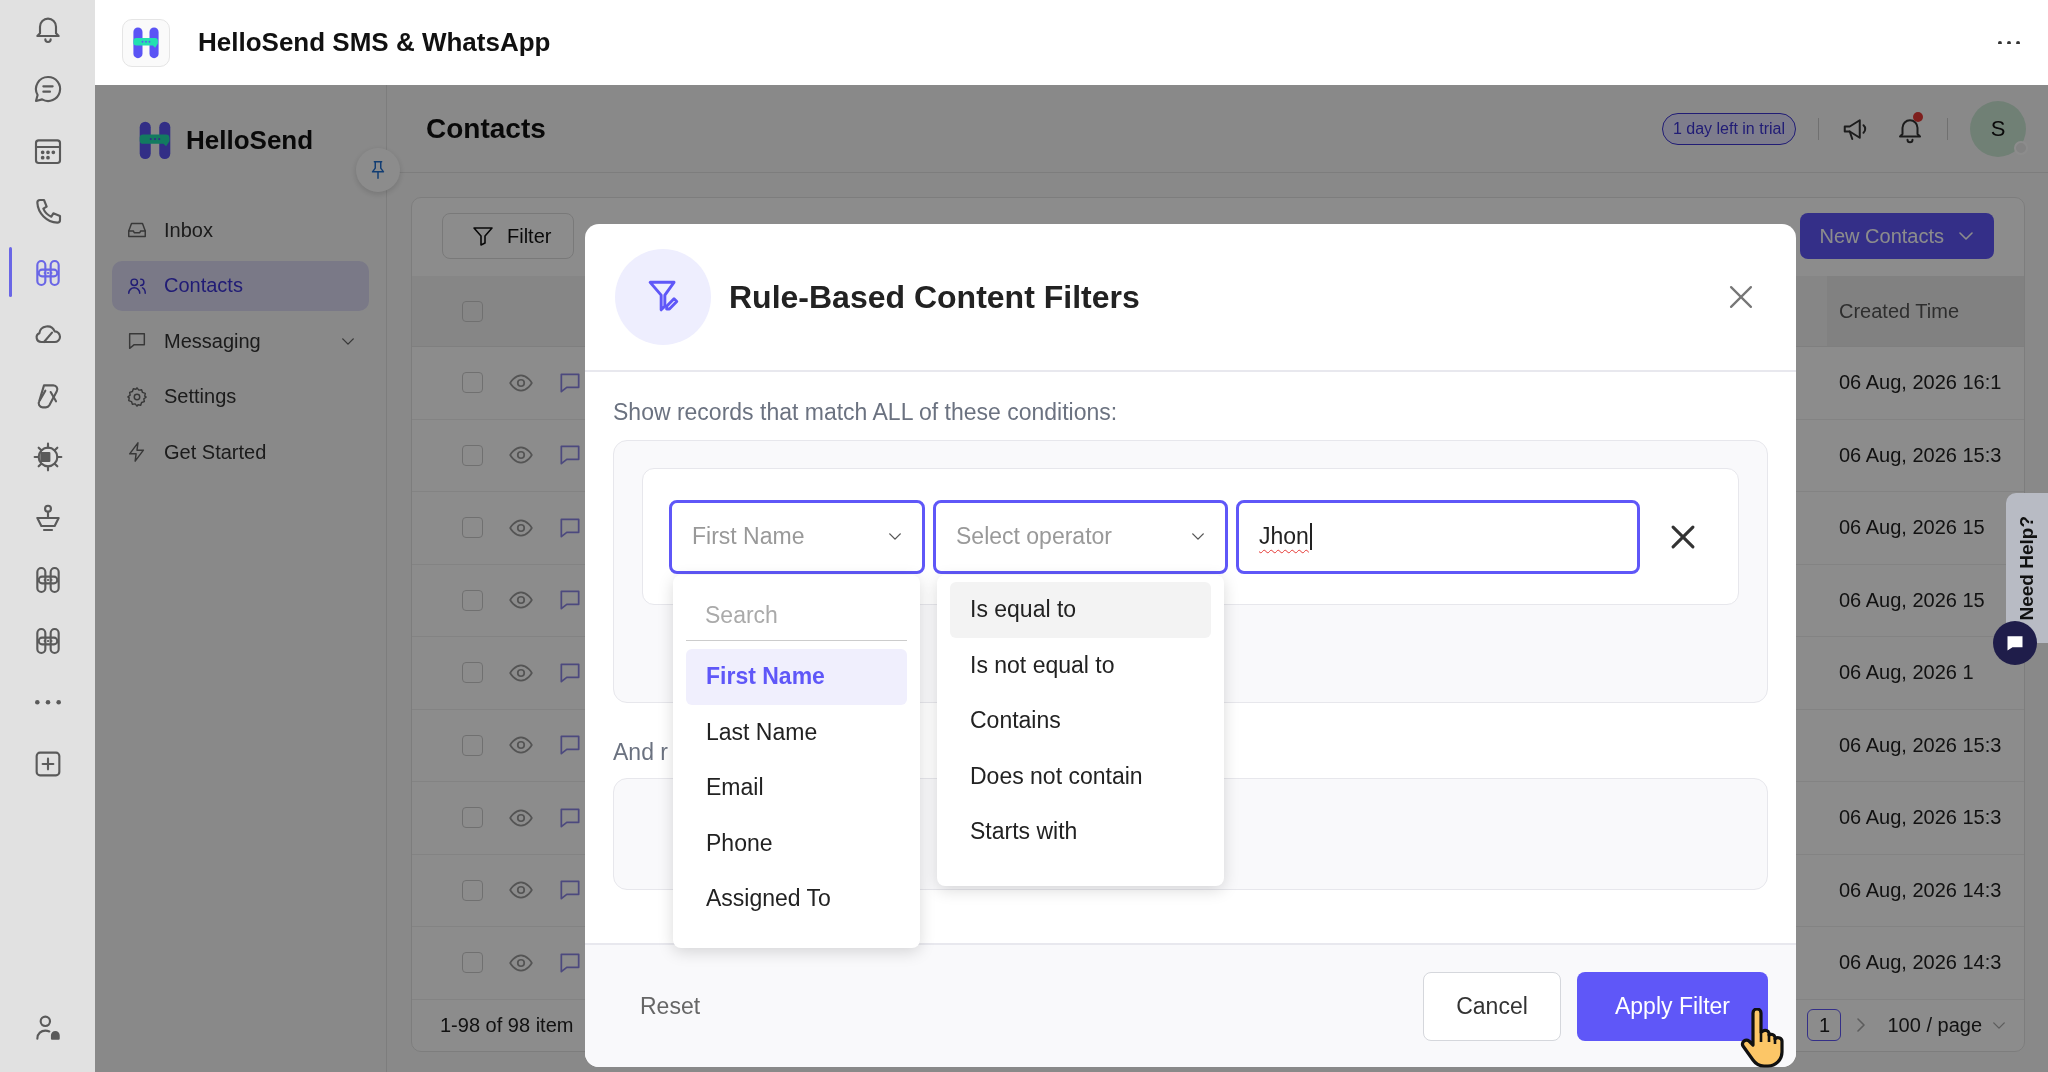 The image size is (2048, 1072). I want to click on help-tab: Need Help?, so click(2027, 568).